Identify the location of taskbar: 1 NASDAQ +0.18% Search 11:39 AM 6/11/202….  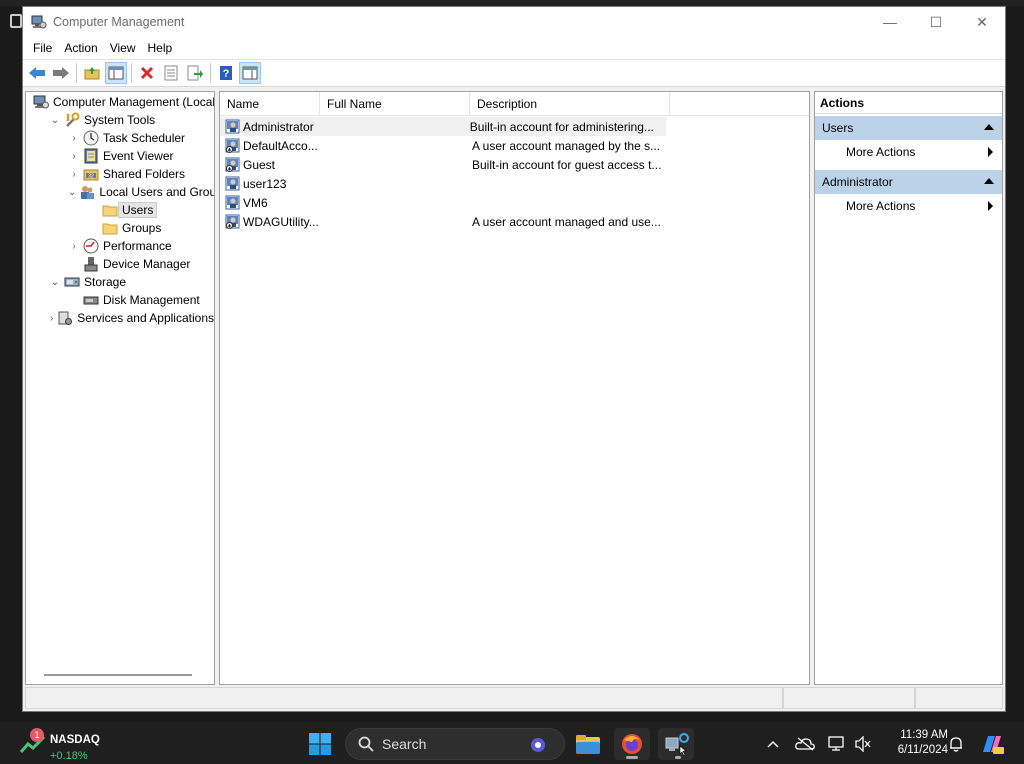
(512, 743).